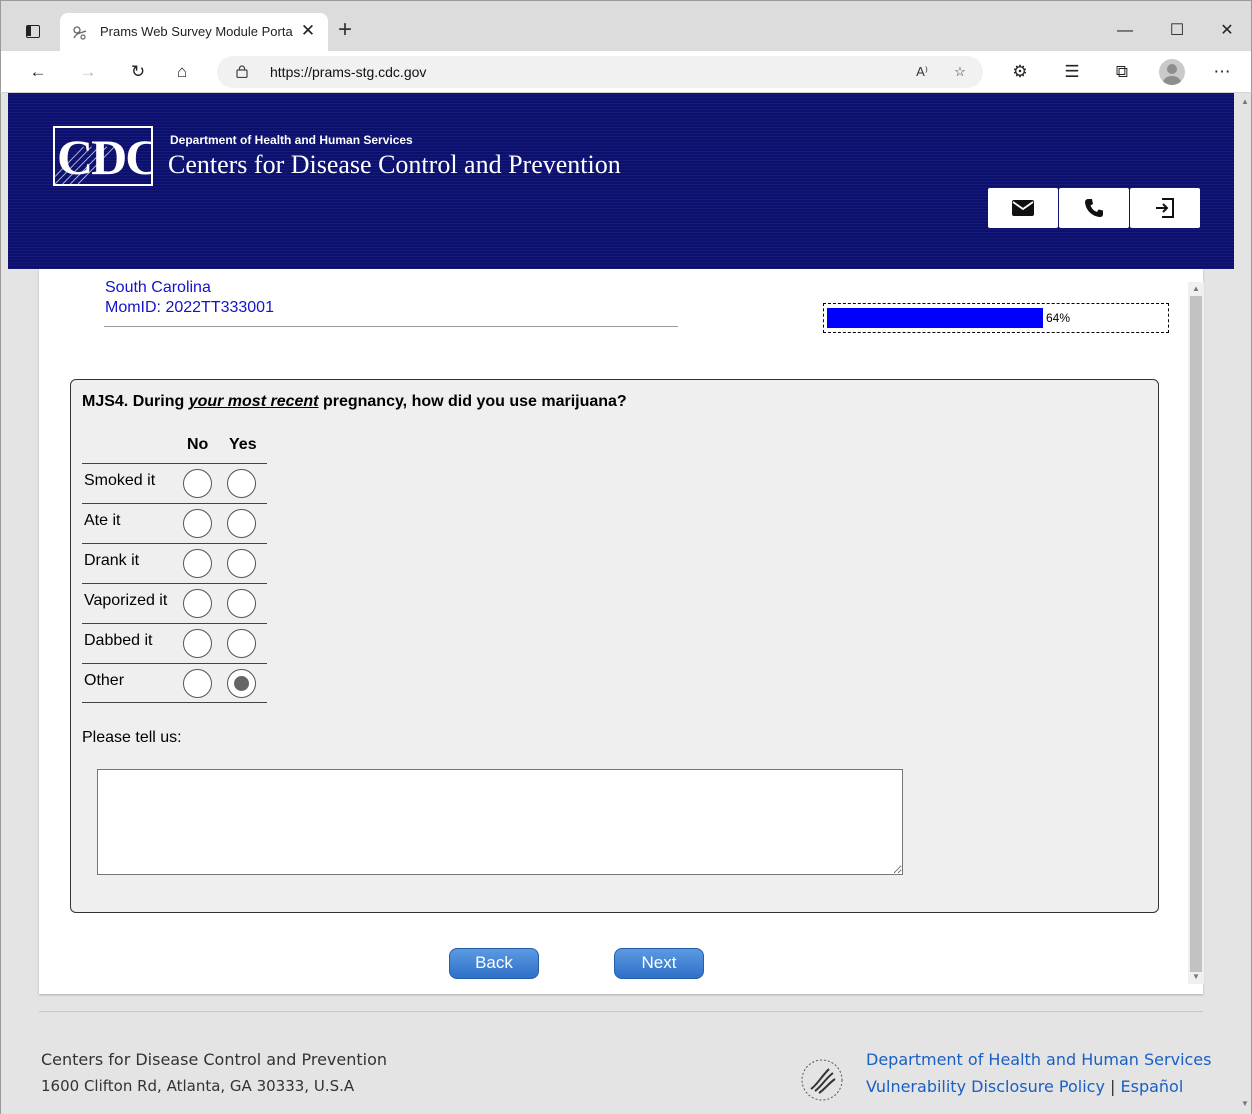 This screenshot has height=1114, width=1252. Describe the element at coordinates (1038, 1059) in the screenshot. I see `footer-hhs-link: Department of Health and Human Services` at that location.